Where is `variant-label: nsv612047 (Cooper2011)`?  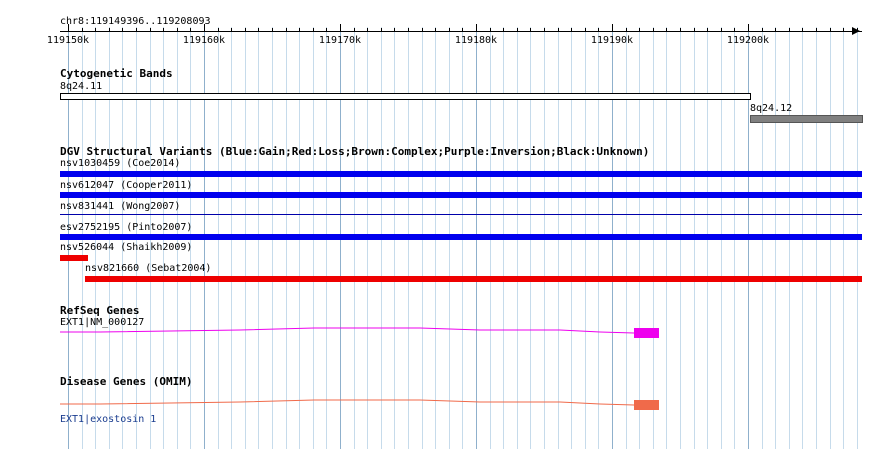 variant-label: nsv612047 (Cooper2011) is located at coordinates (126, 186).